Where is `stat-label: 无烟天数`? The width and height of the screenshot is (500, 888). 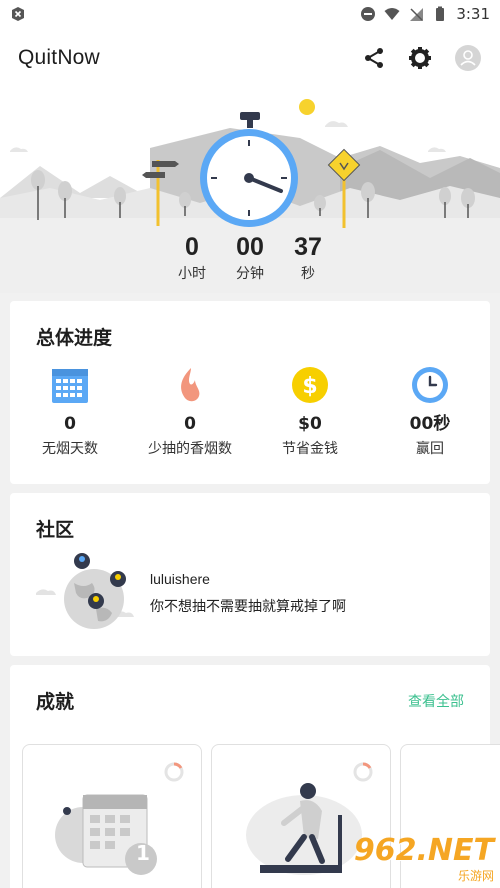
stat-label: 无烟天数 is located at coordinates (70, 449).